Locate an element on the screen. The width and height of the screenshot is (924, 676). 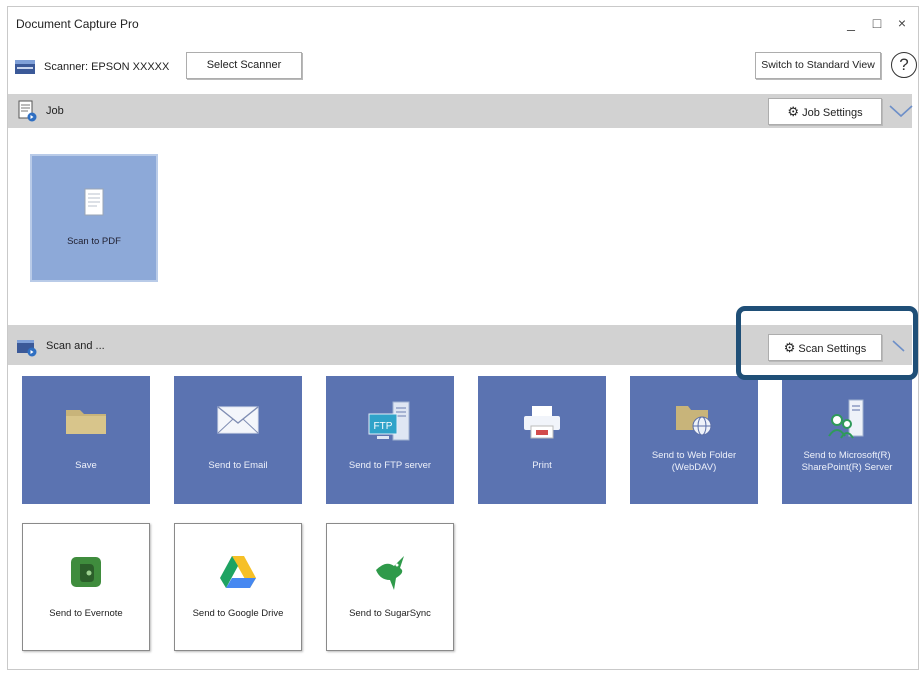
job-icon is located at coordinates (27, 111).